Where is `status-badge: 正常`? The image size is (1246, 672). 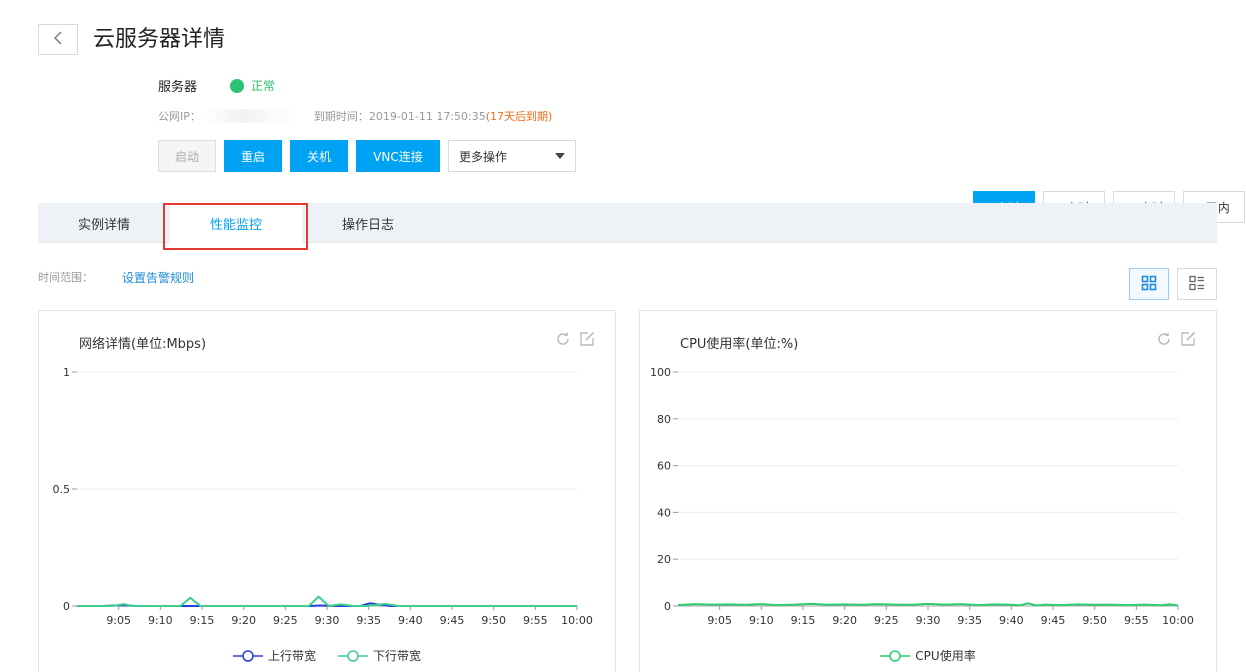 status-badge: 正常 is located at coordinates (252, 85).